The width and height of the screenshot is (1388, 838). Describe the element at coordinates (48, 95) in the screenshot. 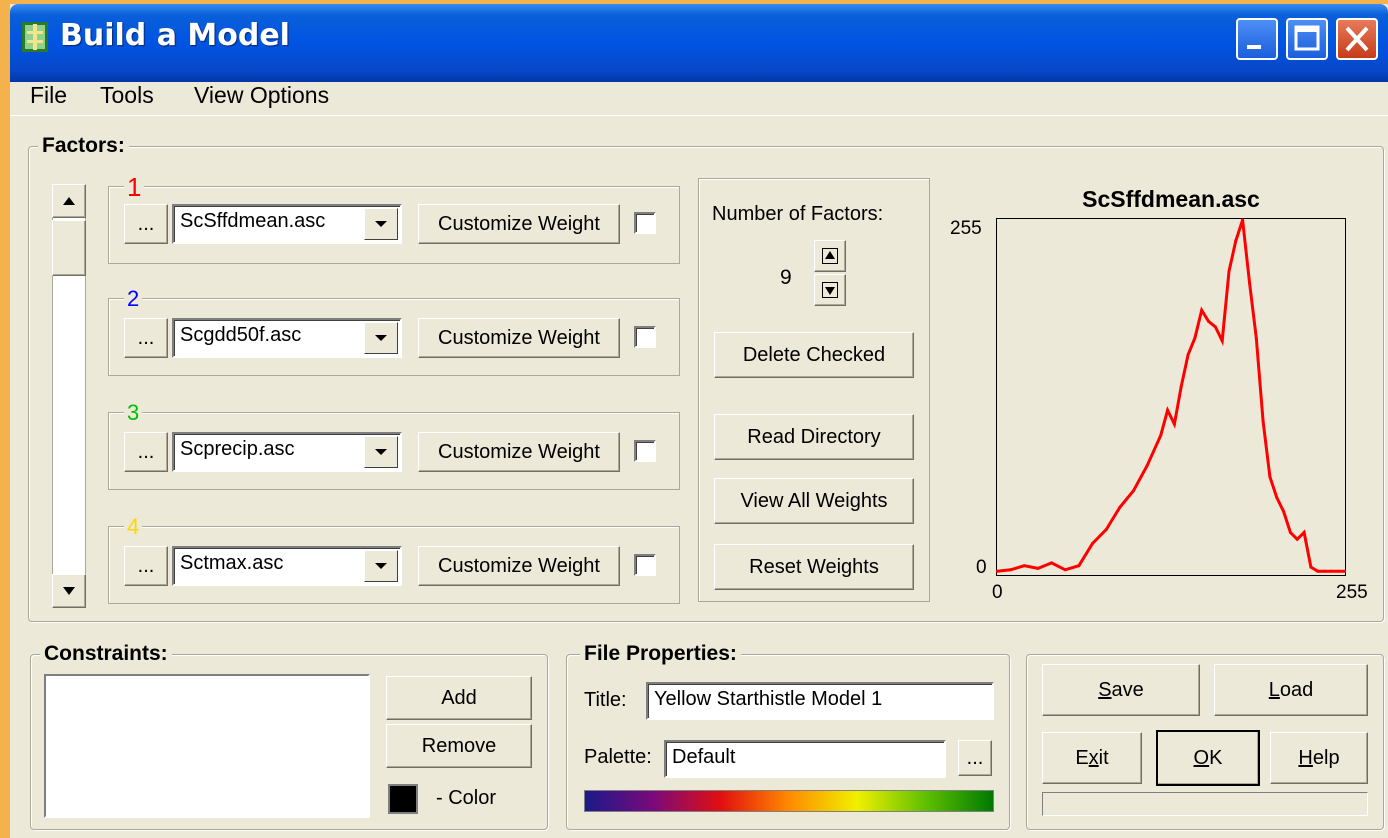

I see `menu-file: File` at that location.